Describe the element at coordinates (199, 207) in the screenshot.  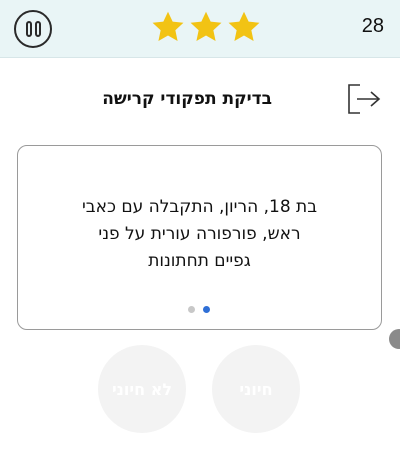
I see `case-line: בת 18, הריון, התקבלה עם כאבי` at that location.